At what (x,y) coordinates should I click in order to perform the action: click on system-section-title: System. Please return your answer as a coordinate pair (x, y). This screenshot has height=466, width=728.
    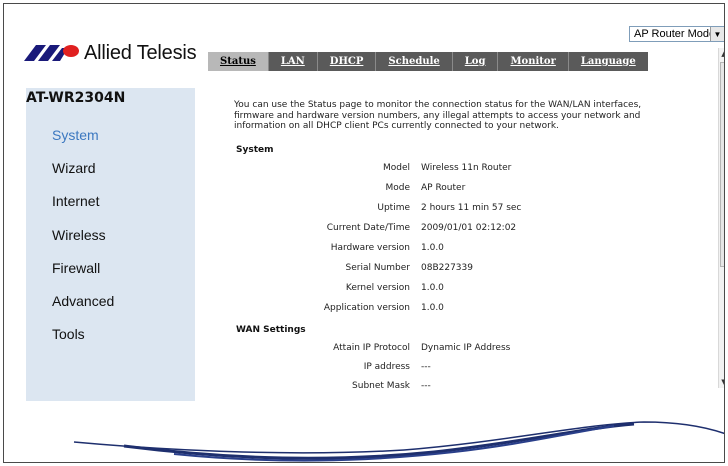
    Looking at the image, I should click on (255, 150).